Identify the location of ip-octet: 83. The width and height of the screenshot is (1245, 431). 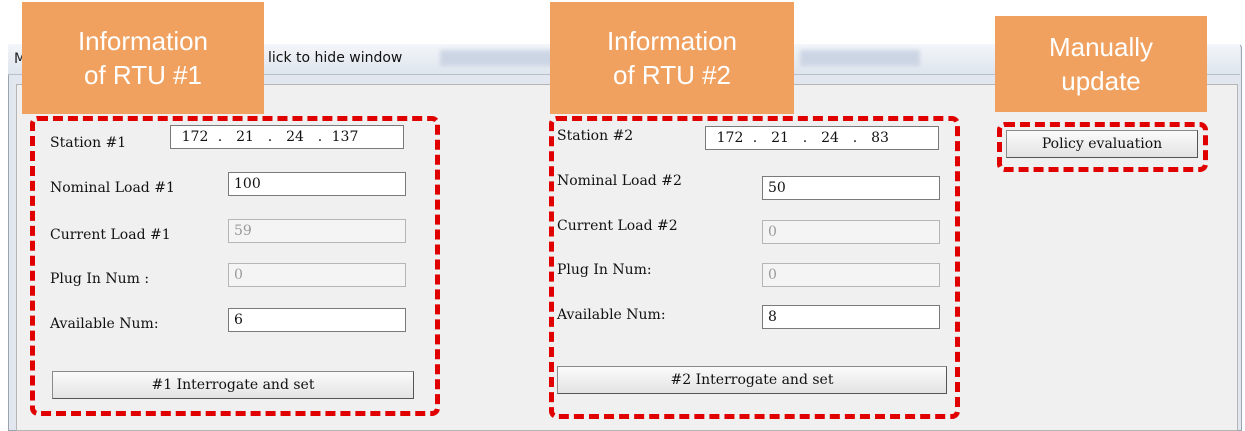
(880, 138).